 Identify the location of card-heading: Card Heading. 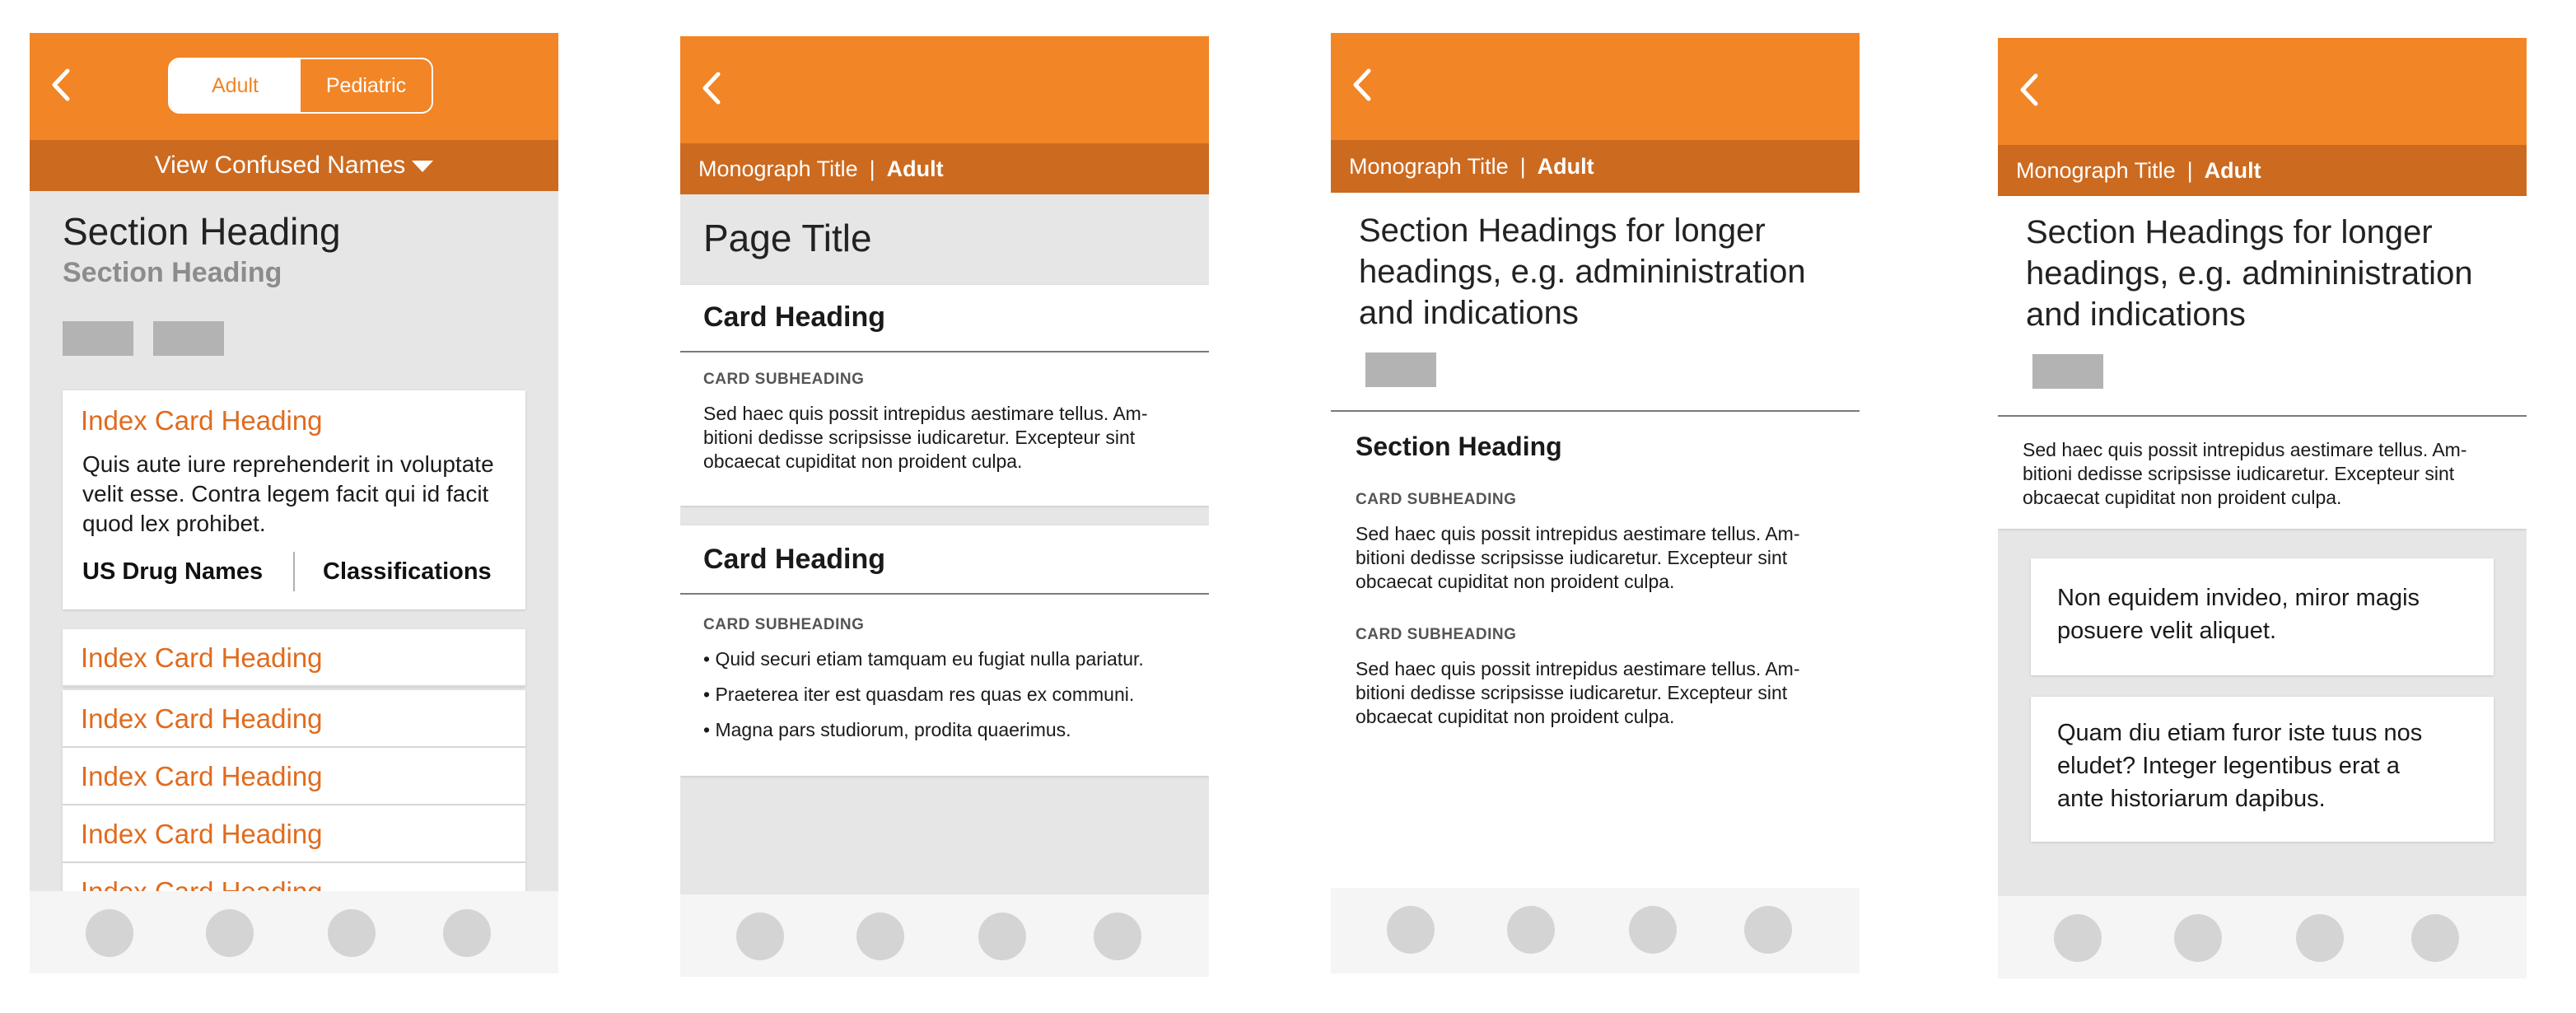
(794, 317).